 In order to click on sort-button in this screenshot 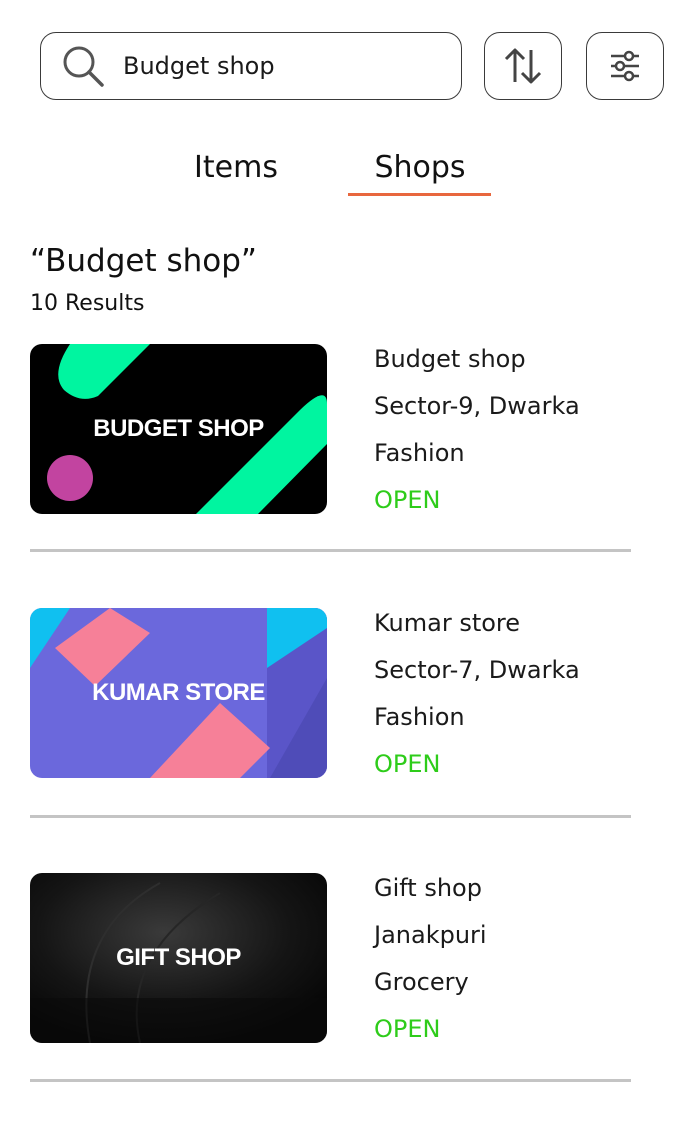, I will do `click(523, 66)`.